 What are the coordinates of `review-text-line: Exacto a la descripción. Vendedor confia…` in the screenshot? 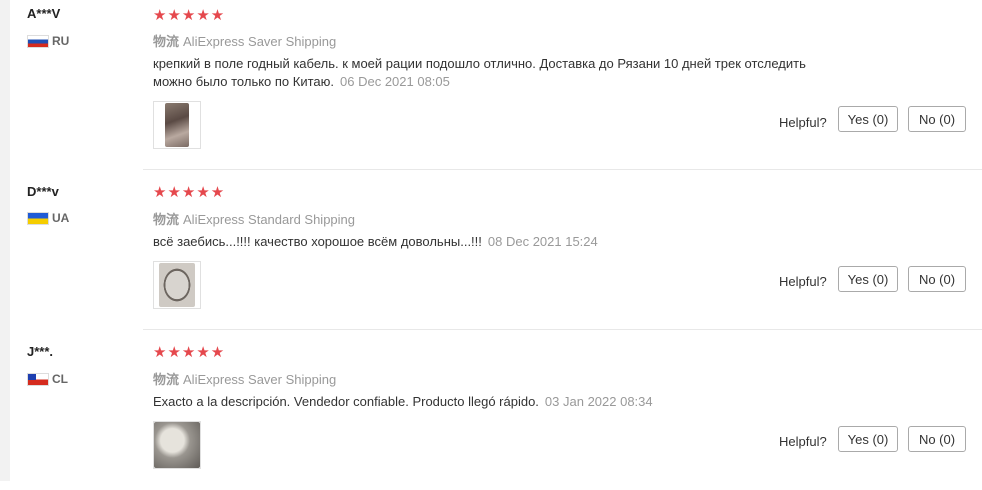 It's located at (346, 401).